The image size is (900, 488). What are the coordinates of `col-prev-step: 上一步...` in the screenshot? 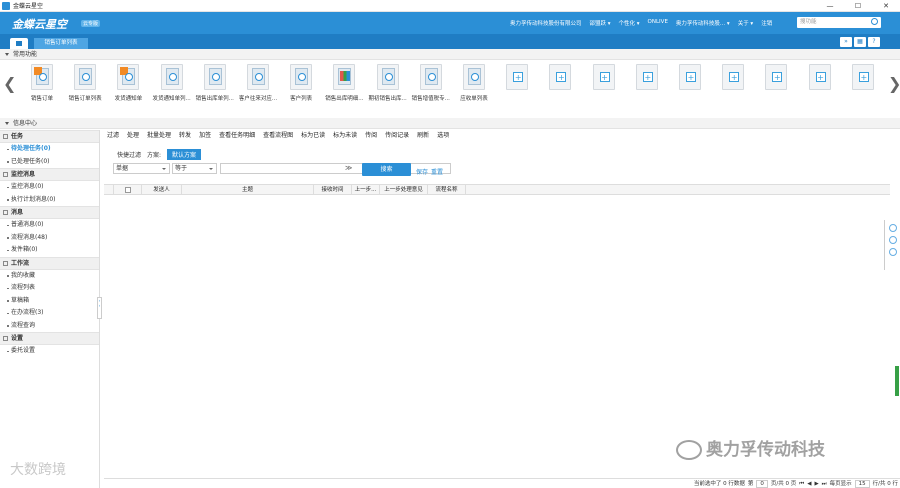 It's located at (366, 189).